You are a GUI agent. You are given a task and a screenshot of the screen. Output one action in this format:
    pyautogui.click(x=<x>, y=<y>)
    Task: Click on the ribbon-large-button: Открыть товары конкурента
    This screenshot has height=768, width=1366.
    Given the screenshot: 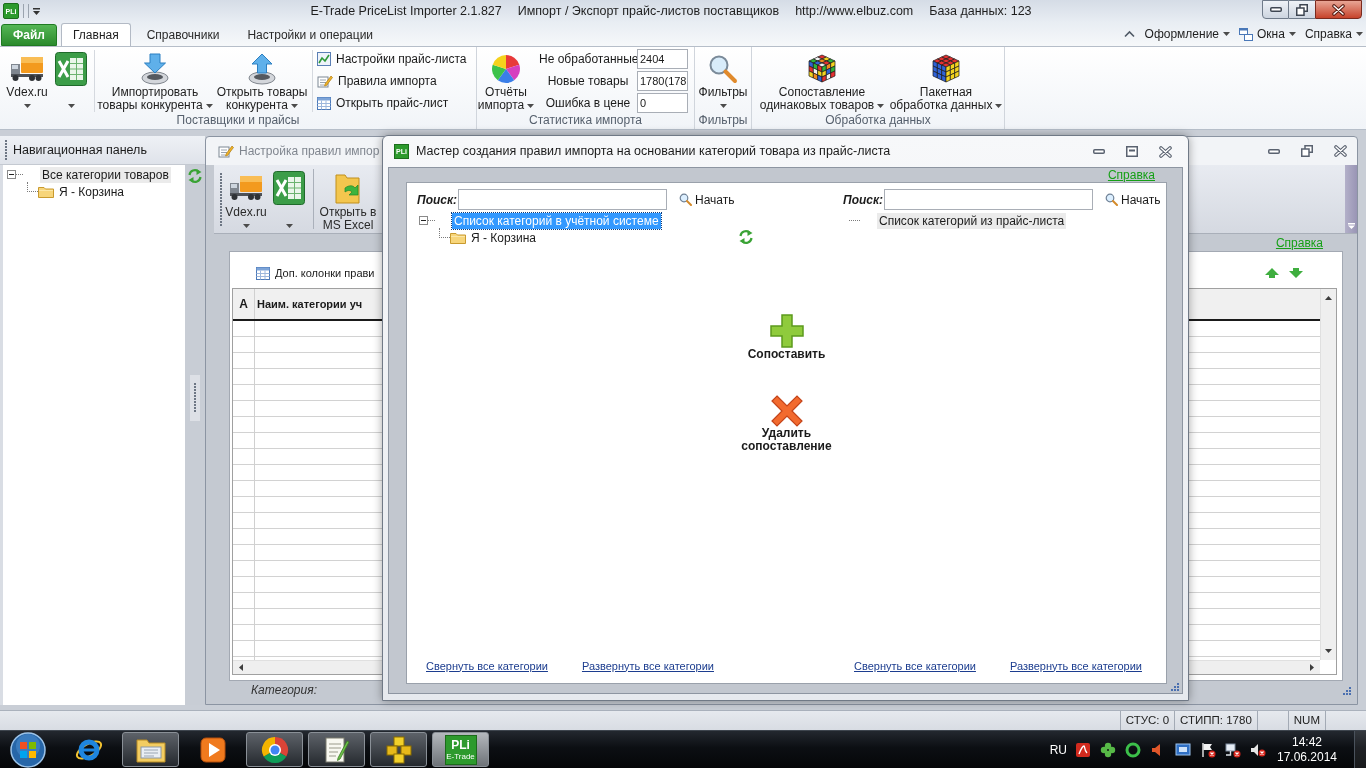 What is the action you would take?
    pyautogui.click(x=262, y=79)
    